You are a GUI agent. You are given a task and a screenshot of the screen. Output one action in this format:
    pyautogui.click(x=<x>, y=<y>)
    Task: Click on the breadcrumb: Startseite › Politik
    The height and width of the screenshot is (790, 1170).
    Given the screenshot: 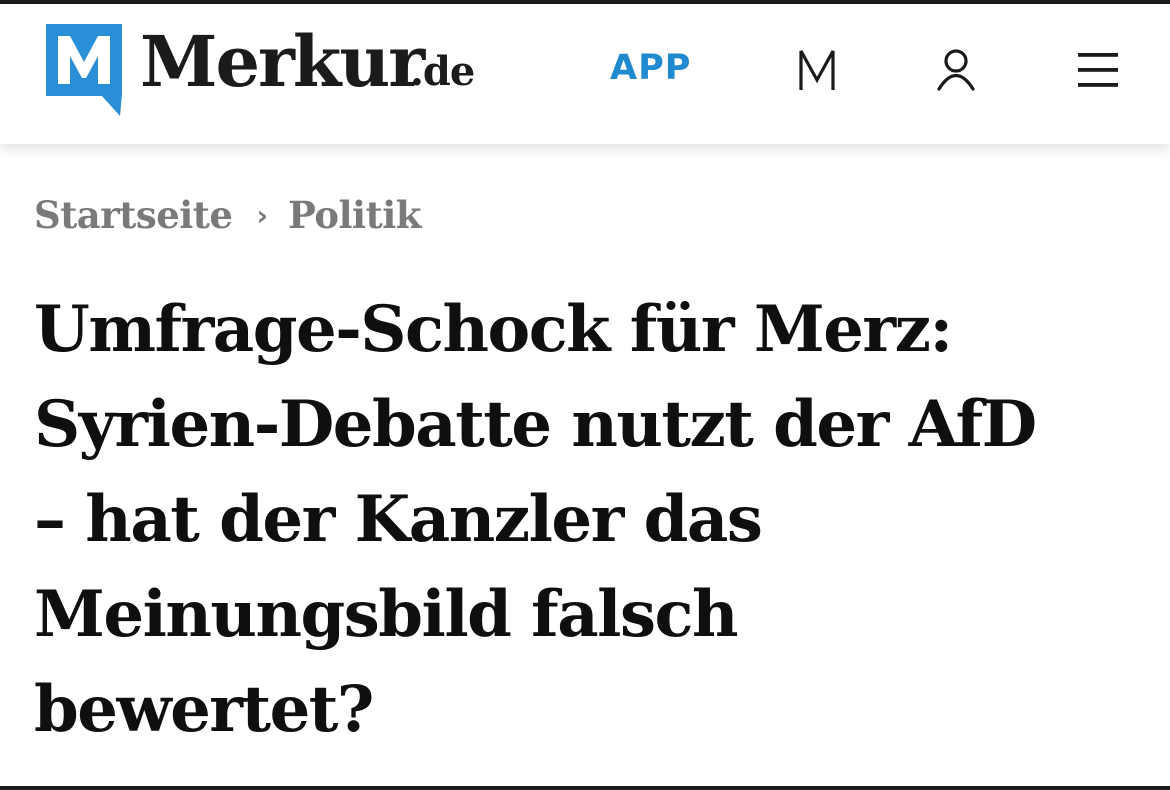 What is the action you would take?
    pyautogui.click(x=227, y=215)
    